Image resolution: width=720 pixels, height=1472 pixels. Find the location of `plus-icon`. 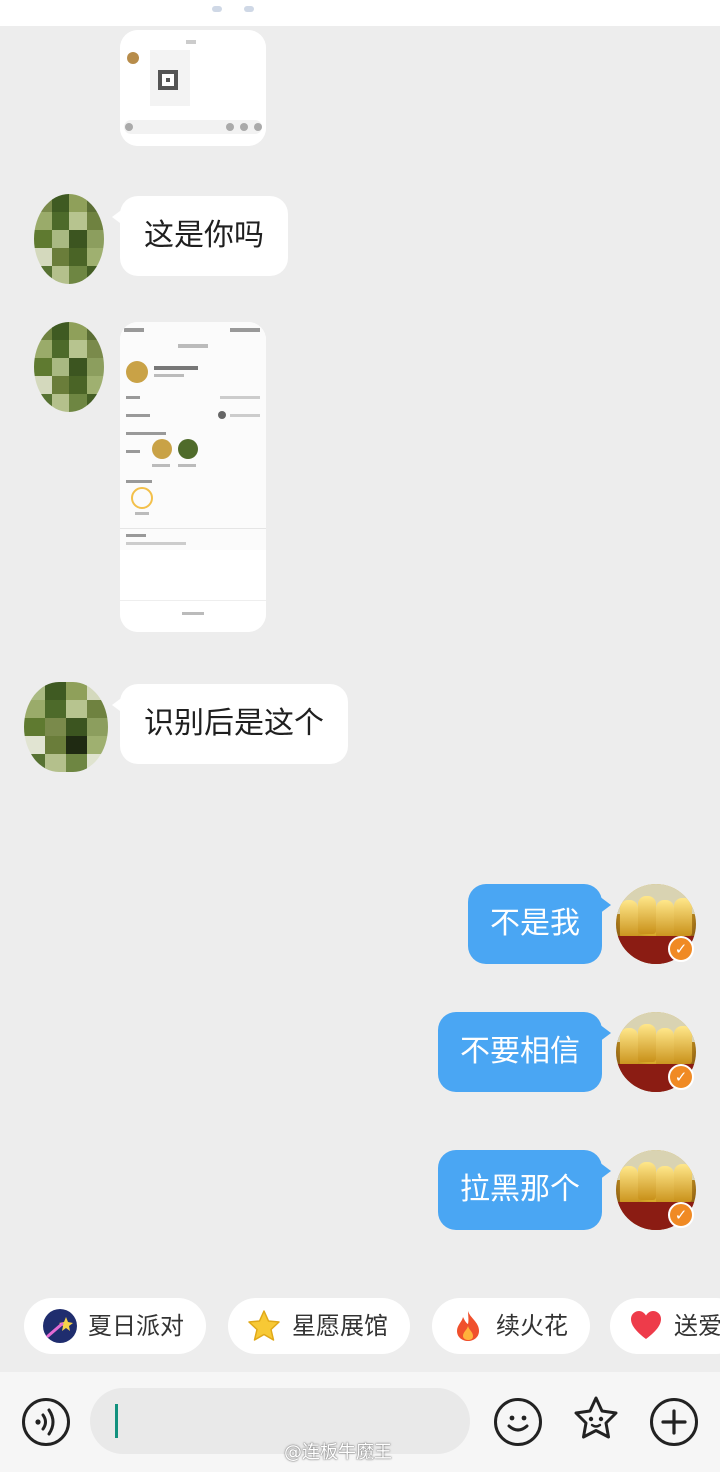

plus-icon is located at coordinates (674, 1422).